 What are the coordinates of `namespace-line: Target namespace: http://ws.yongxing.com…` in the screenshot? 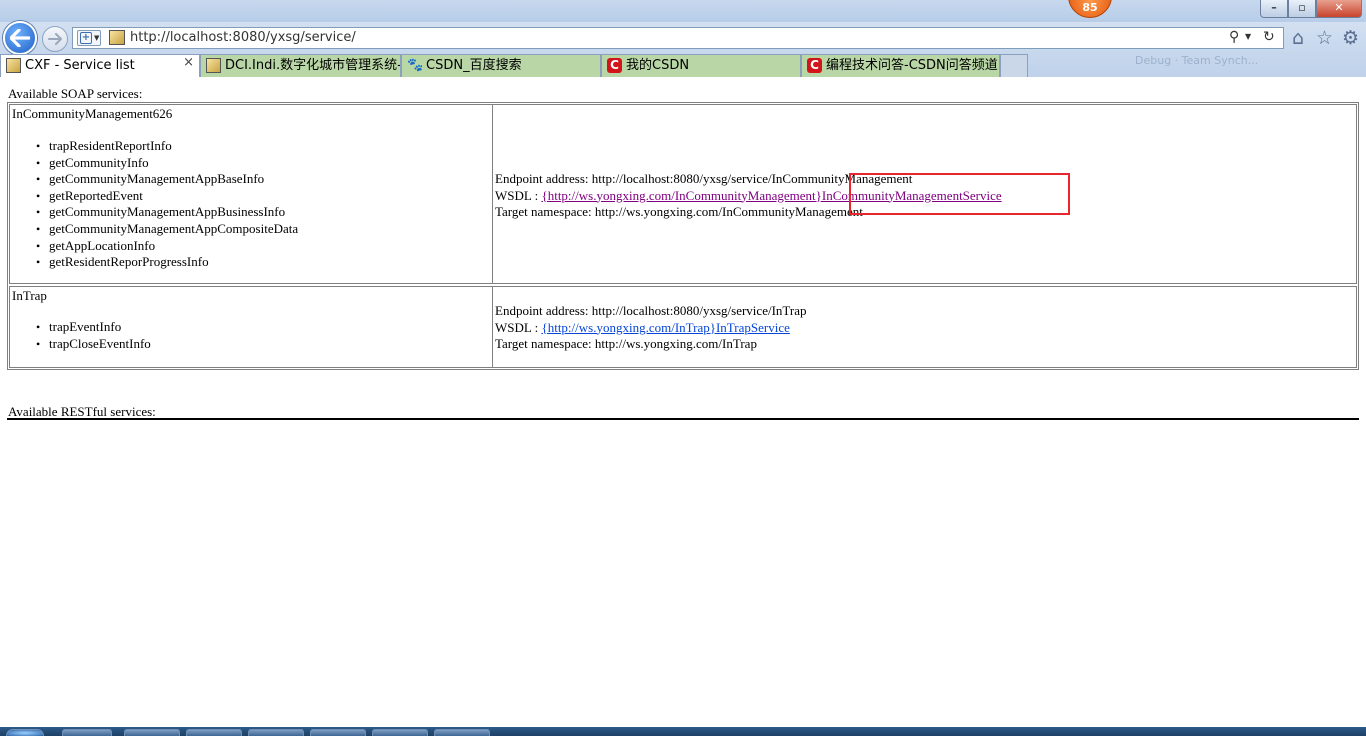 It's located at (651, 344).